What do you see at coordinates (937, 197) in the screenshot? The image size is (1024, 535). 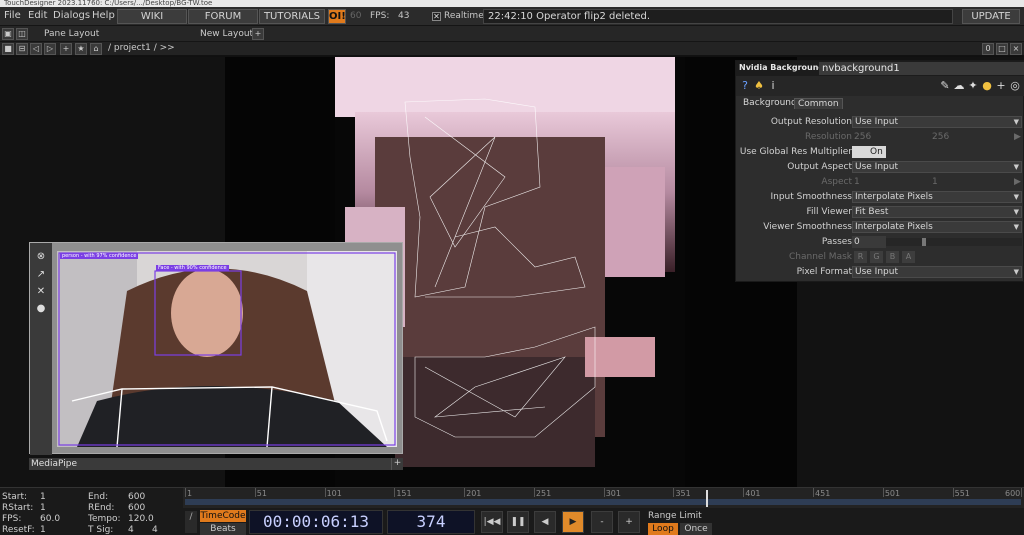 I see `input-smoothness-menu: Interpolate Pixels ▼` at bounding box center [937, 197].